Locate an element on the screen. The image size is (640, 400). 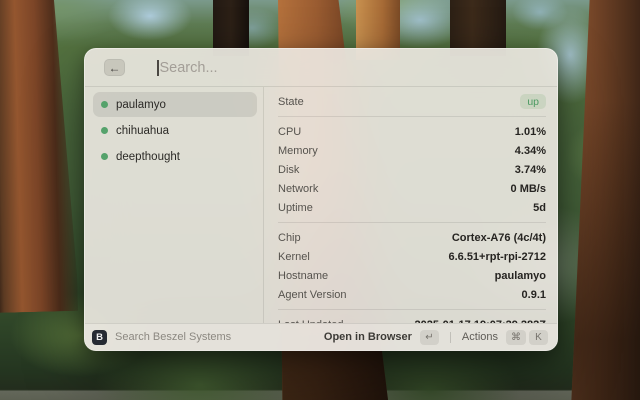
detail-value: 4.34% is located at coordinates (530, 150).